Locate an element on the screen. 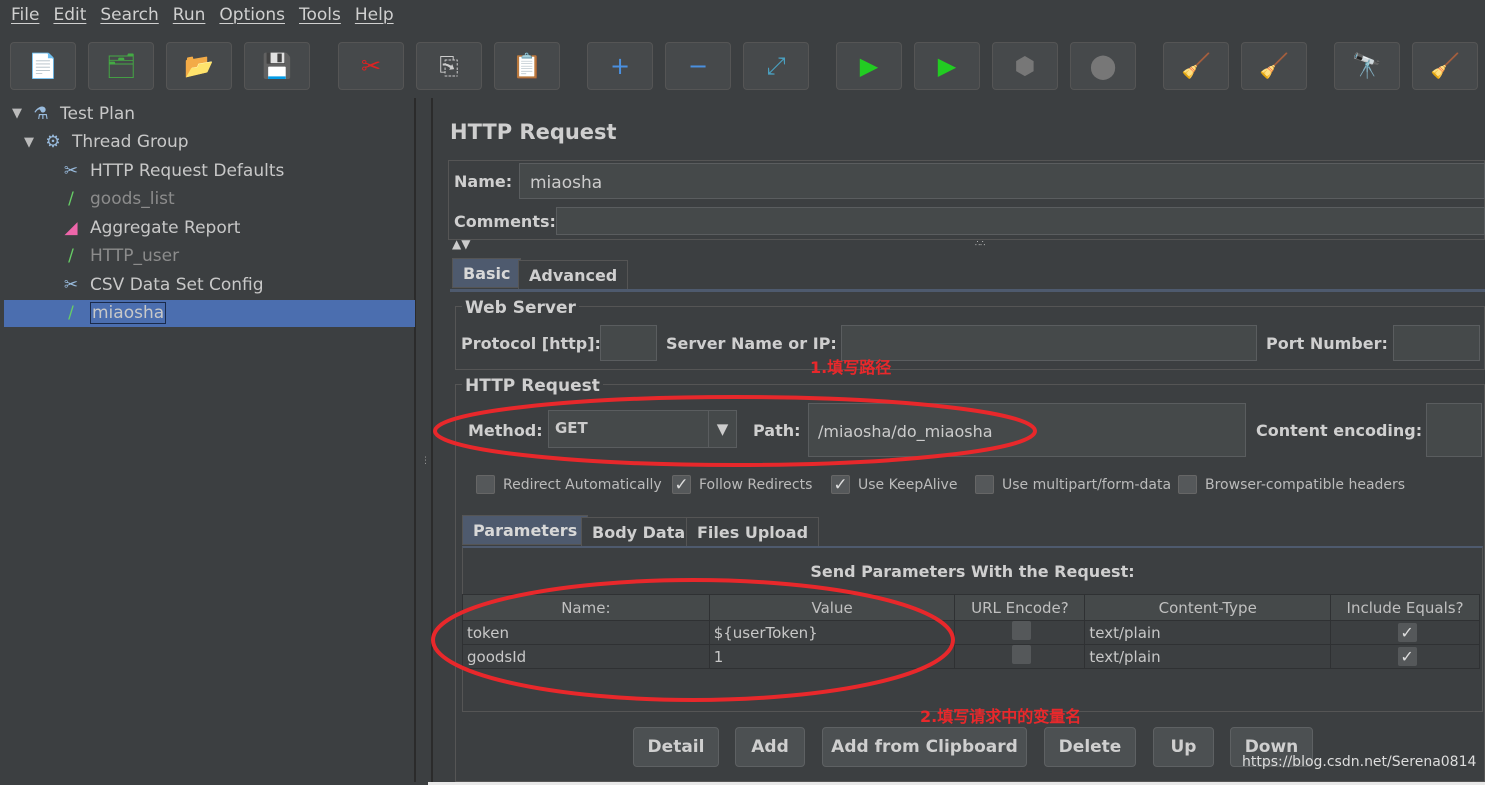 The width and height of the screenshot is (1485, 785). tab-advanced: Advanced is located at coordinates (573, 275).